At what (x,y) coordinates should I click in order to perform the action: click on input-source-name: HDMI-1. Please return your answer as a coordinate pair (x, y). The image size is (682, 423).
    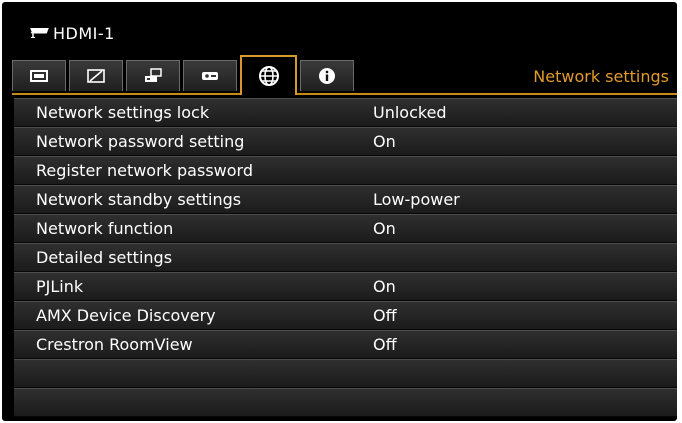
    Looking at the image, I should click on (84, 33).